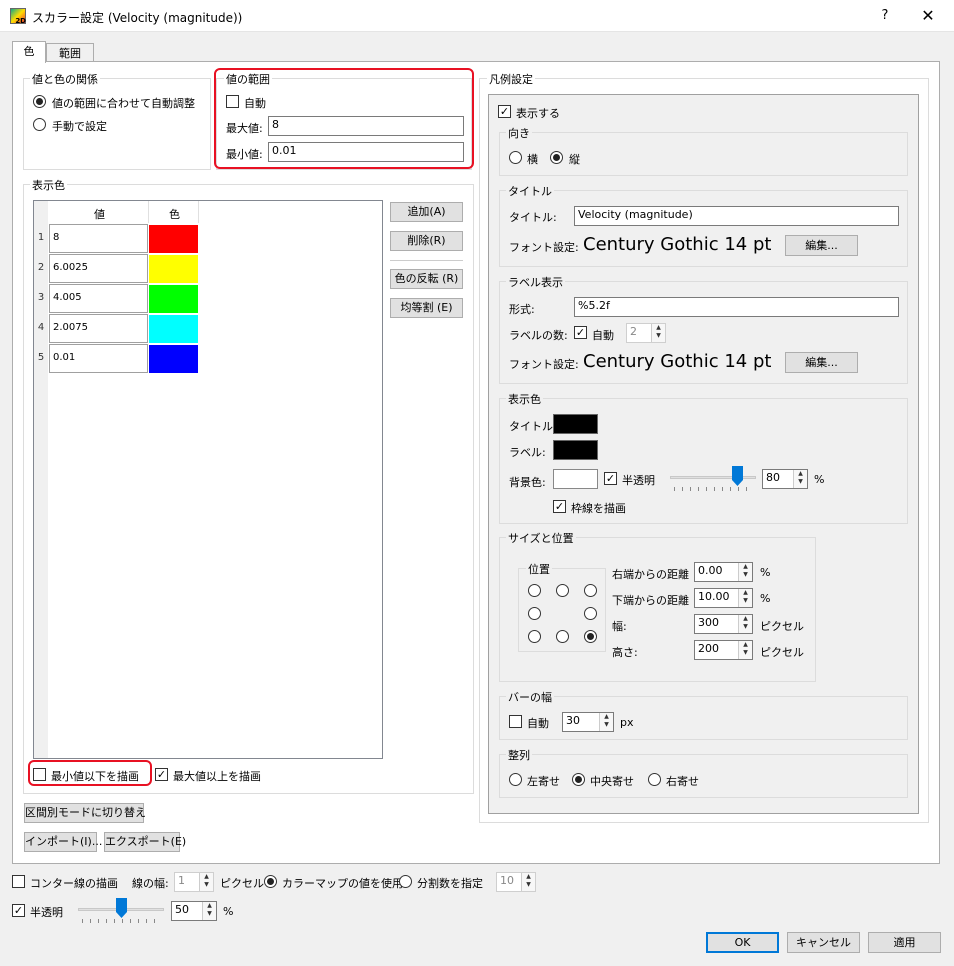  What do you see at coordinates (533, 426) in the screenshot?
I see `title-color-label: タイトル:` at bounding box center [533, 426].